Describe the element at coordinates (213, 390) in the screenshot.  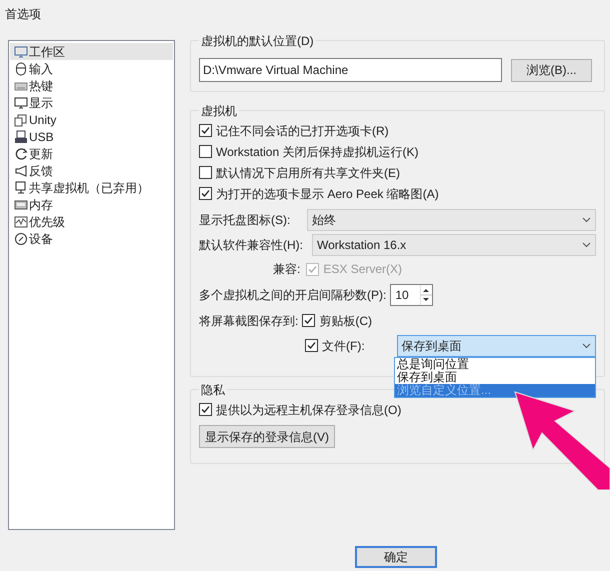
I see `group-title: 隐私` at that location.